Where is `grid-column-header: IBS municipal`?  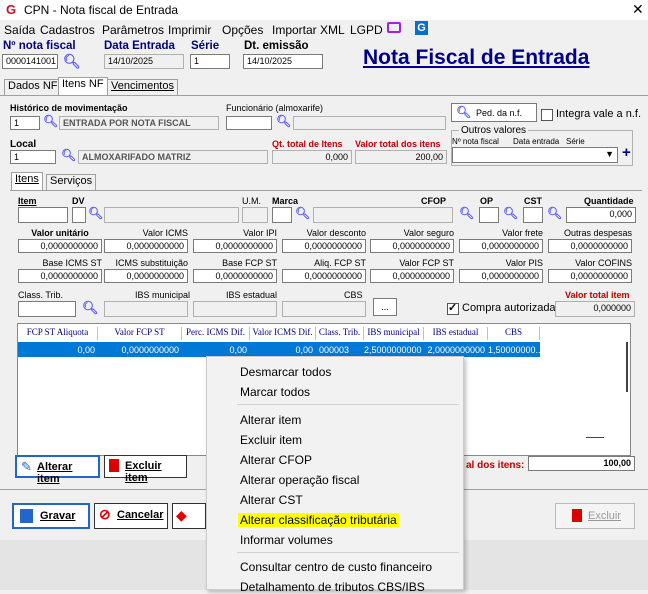
grid-column-header: IBS municipal is located at coordinates (394, 333).